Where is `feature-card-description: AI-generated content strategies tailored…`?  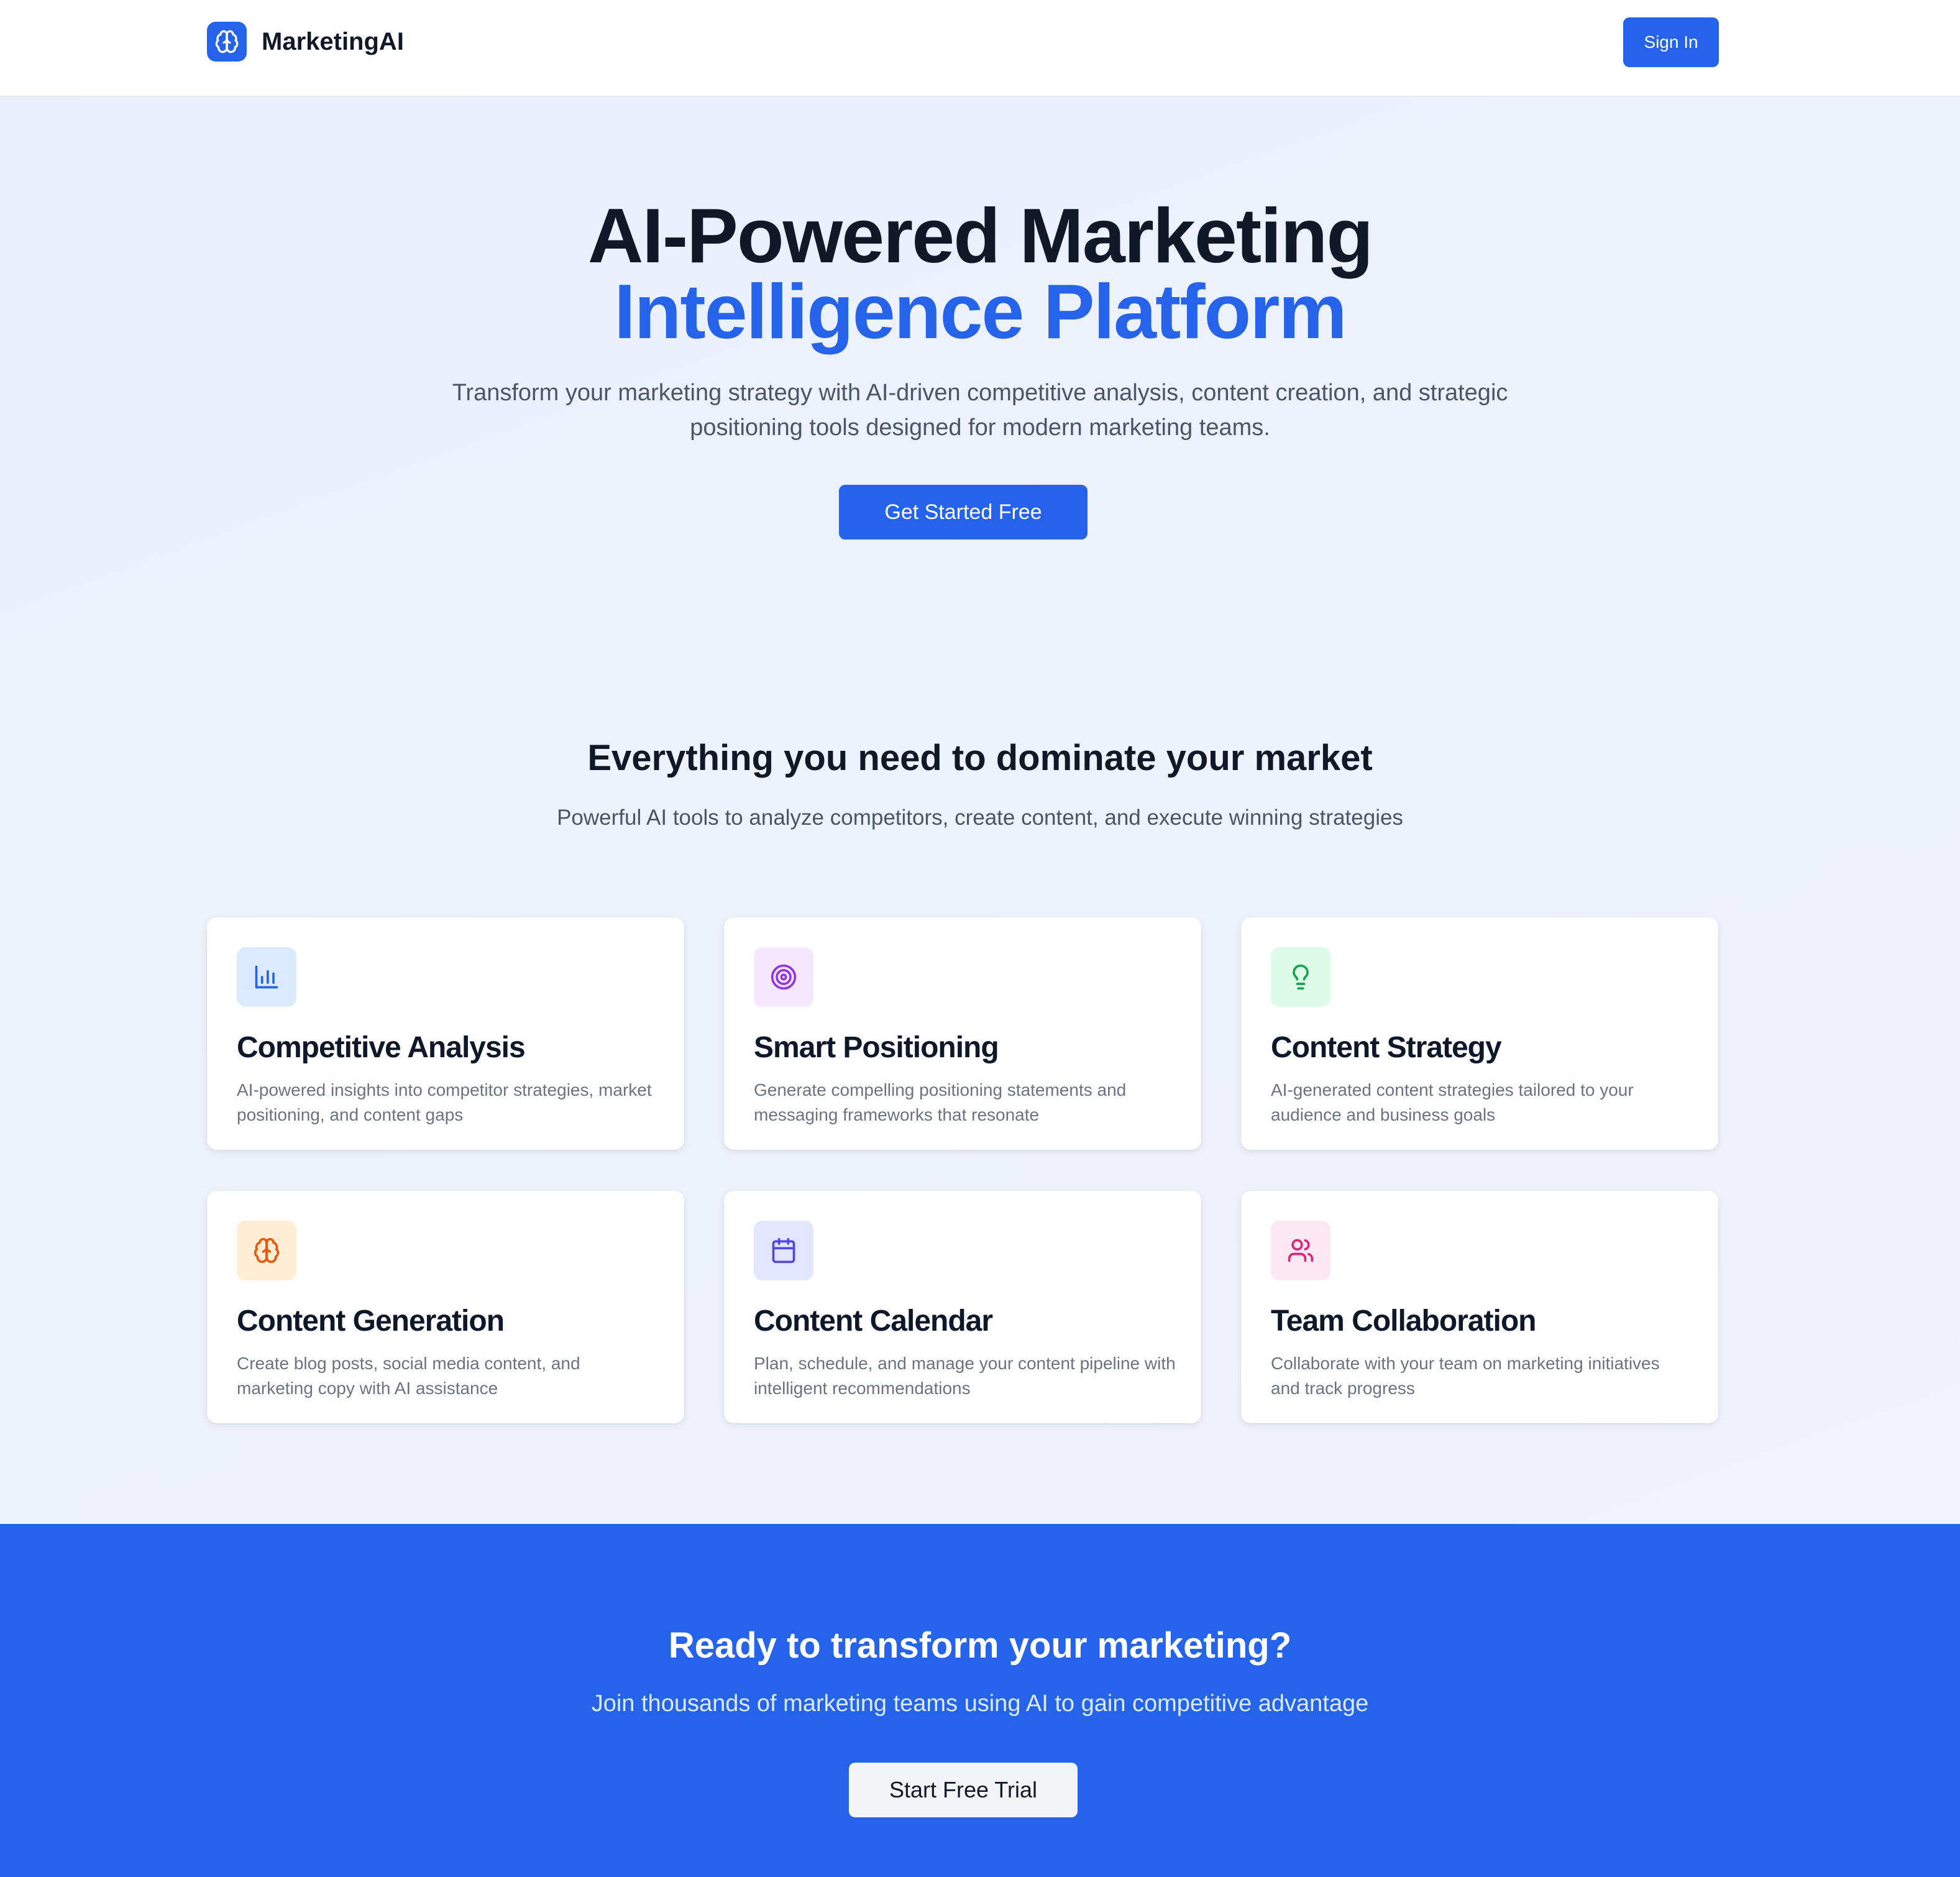 feature-card-description: AI-generated content strategies tailored… is located at coordinates (1452, 1102).